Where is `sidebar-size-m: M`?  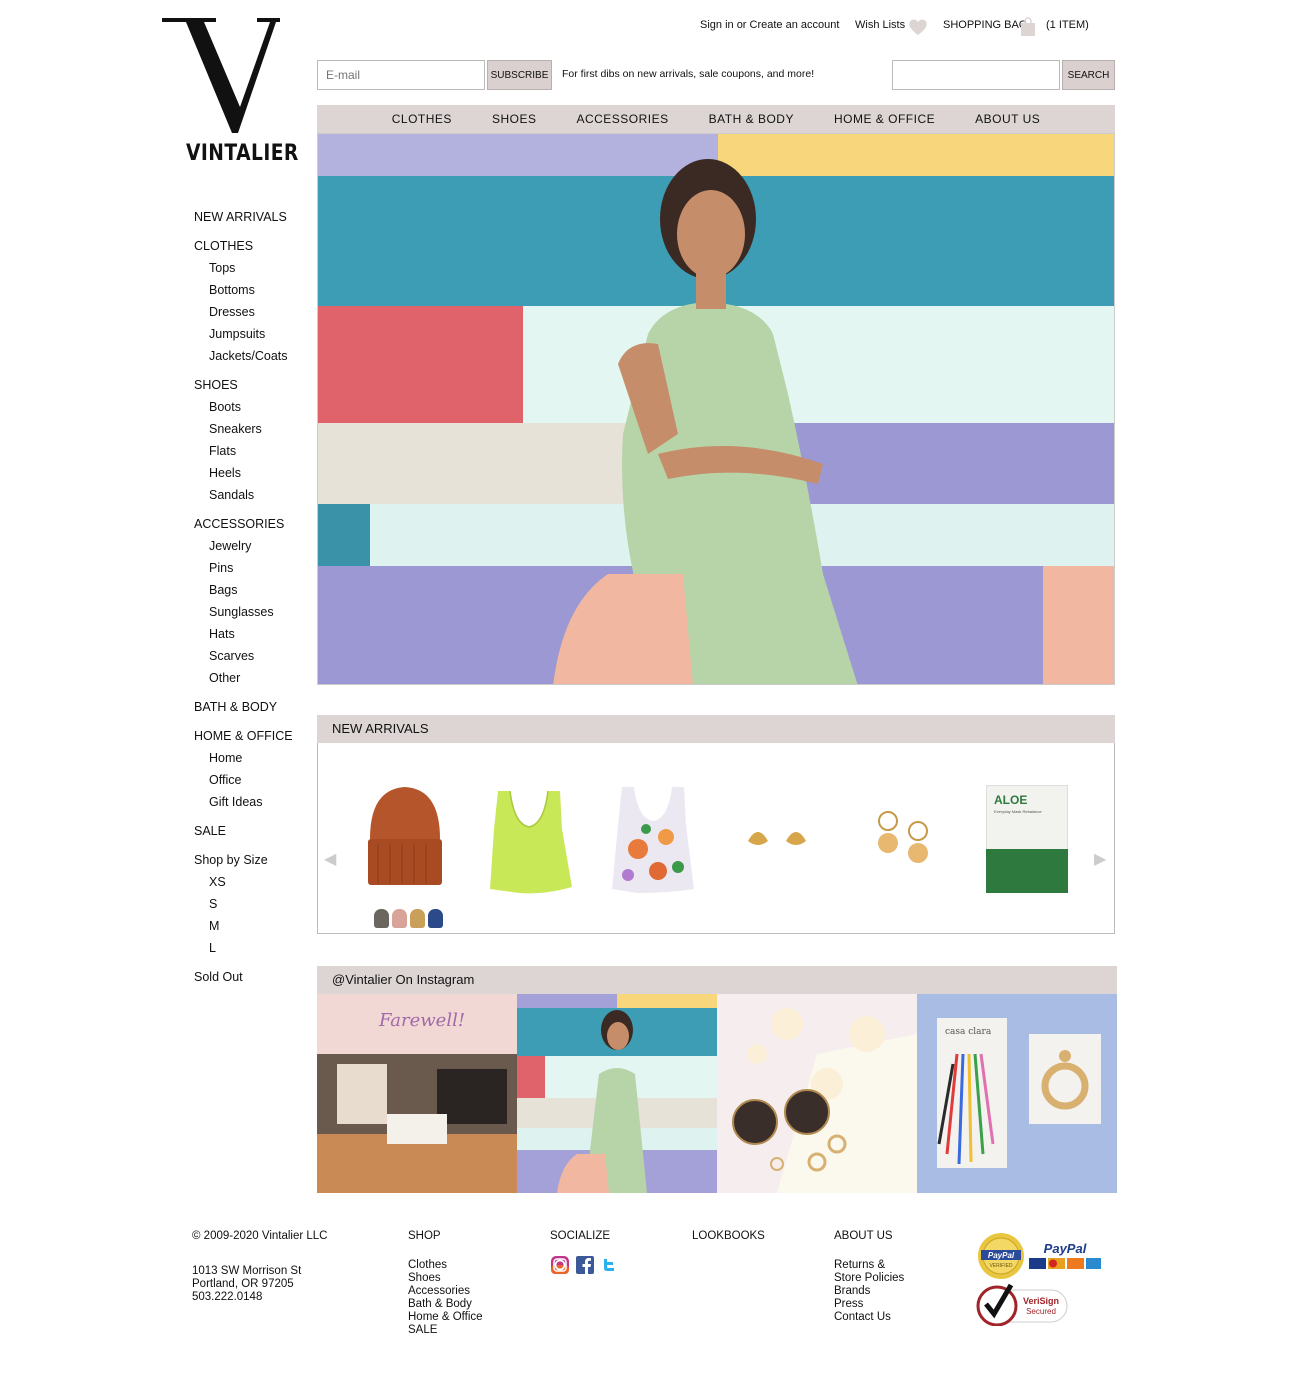
sidebar-size-m: M is located at coordinates (254, 929).